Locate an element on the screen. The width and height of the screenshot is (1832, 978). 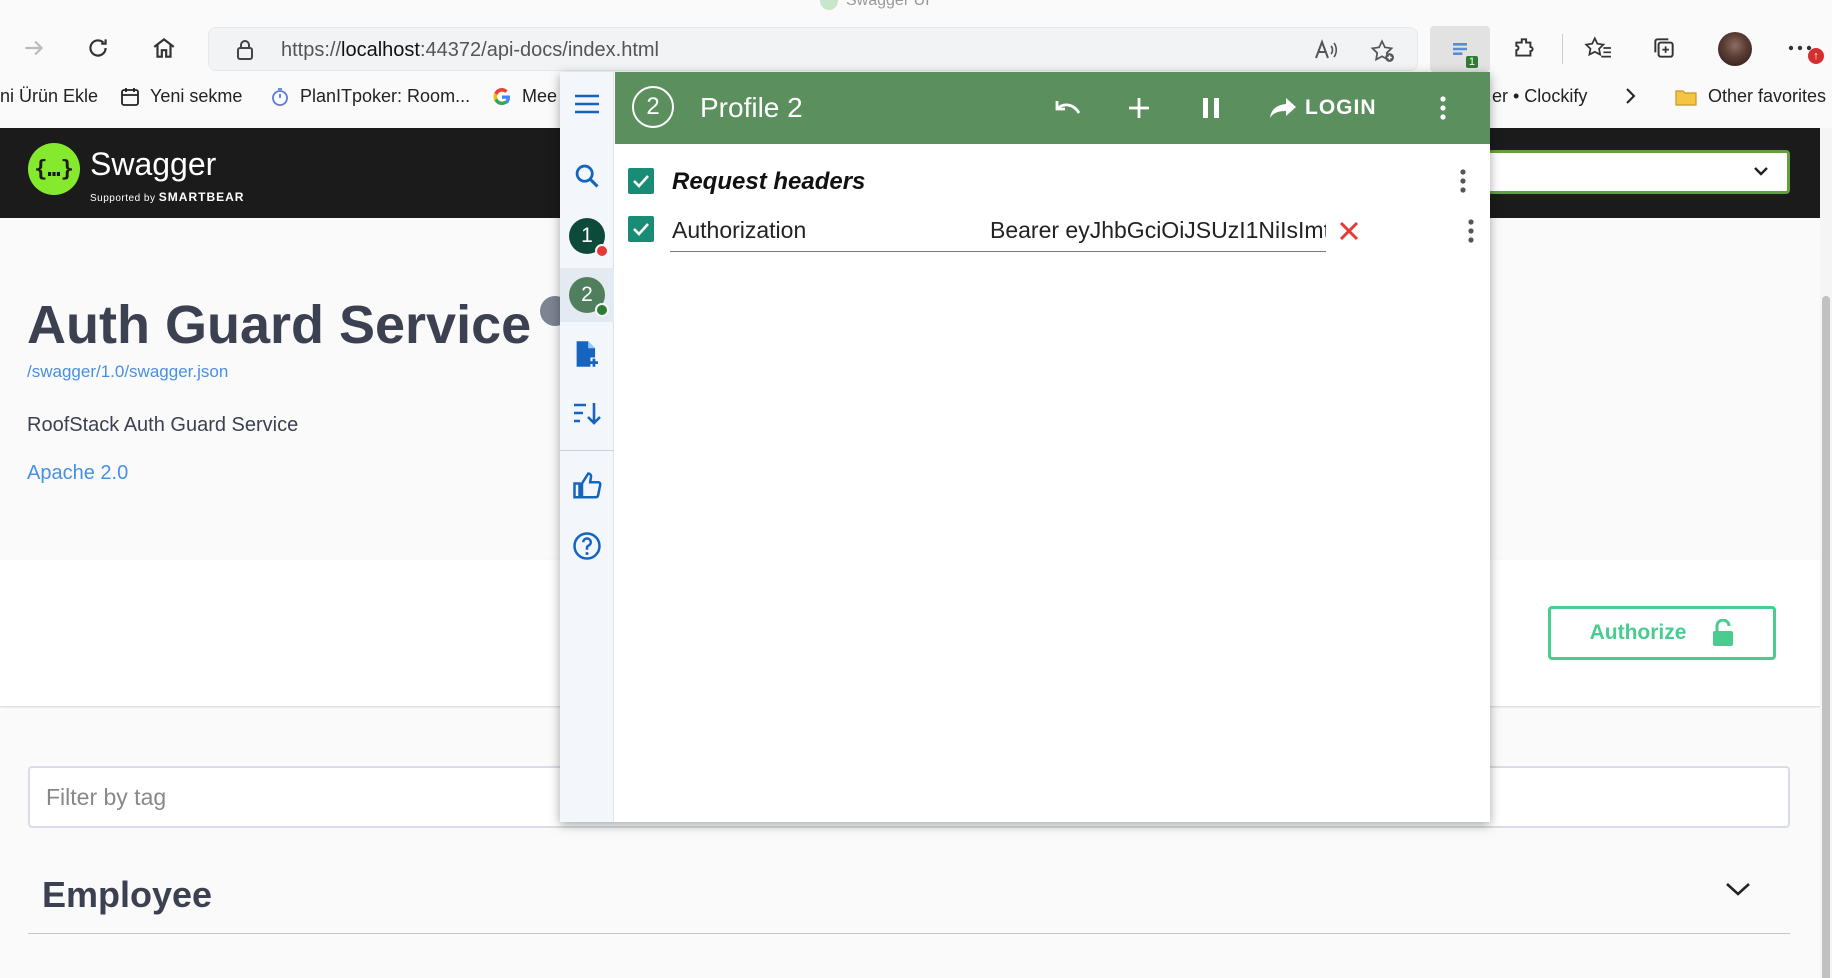
profile-header: 2 Profile 2 LOGIN is located at coordinates (1052, 108).